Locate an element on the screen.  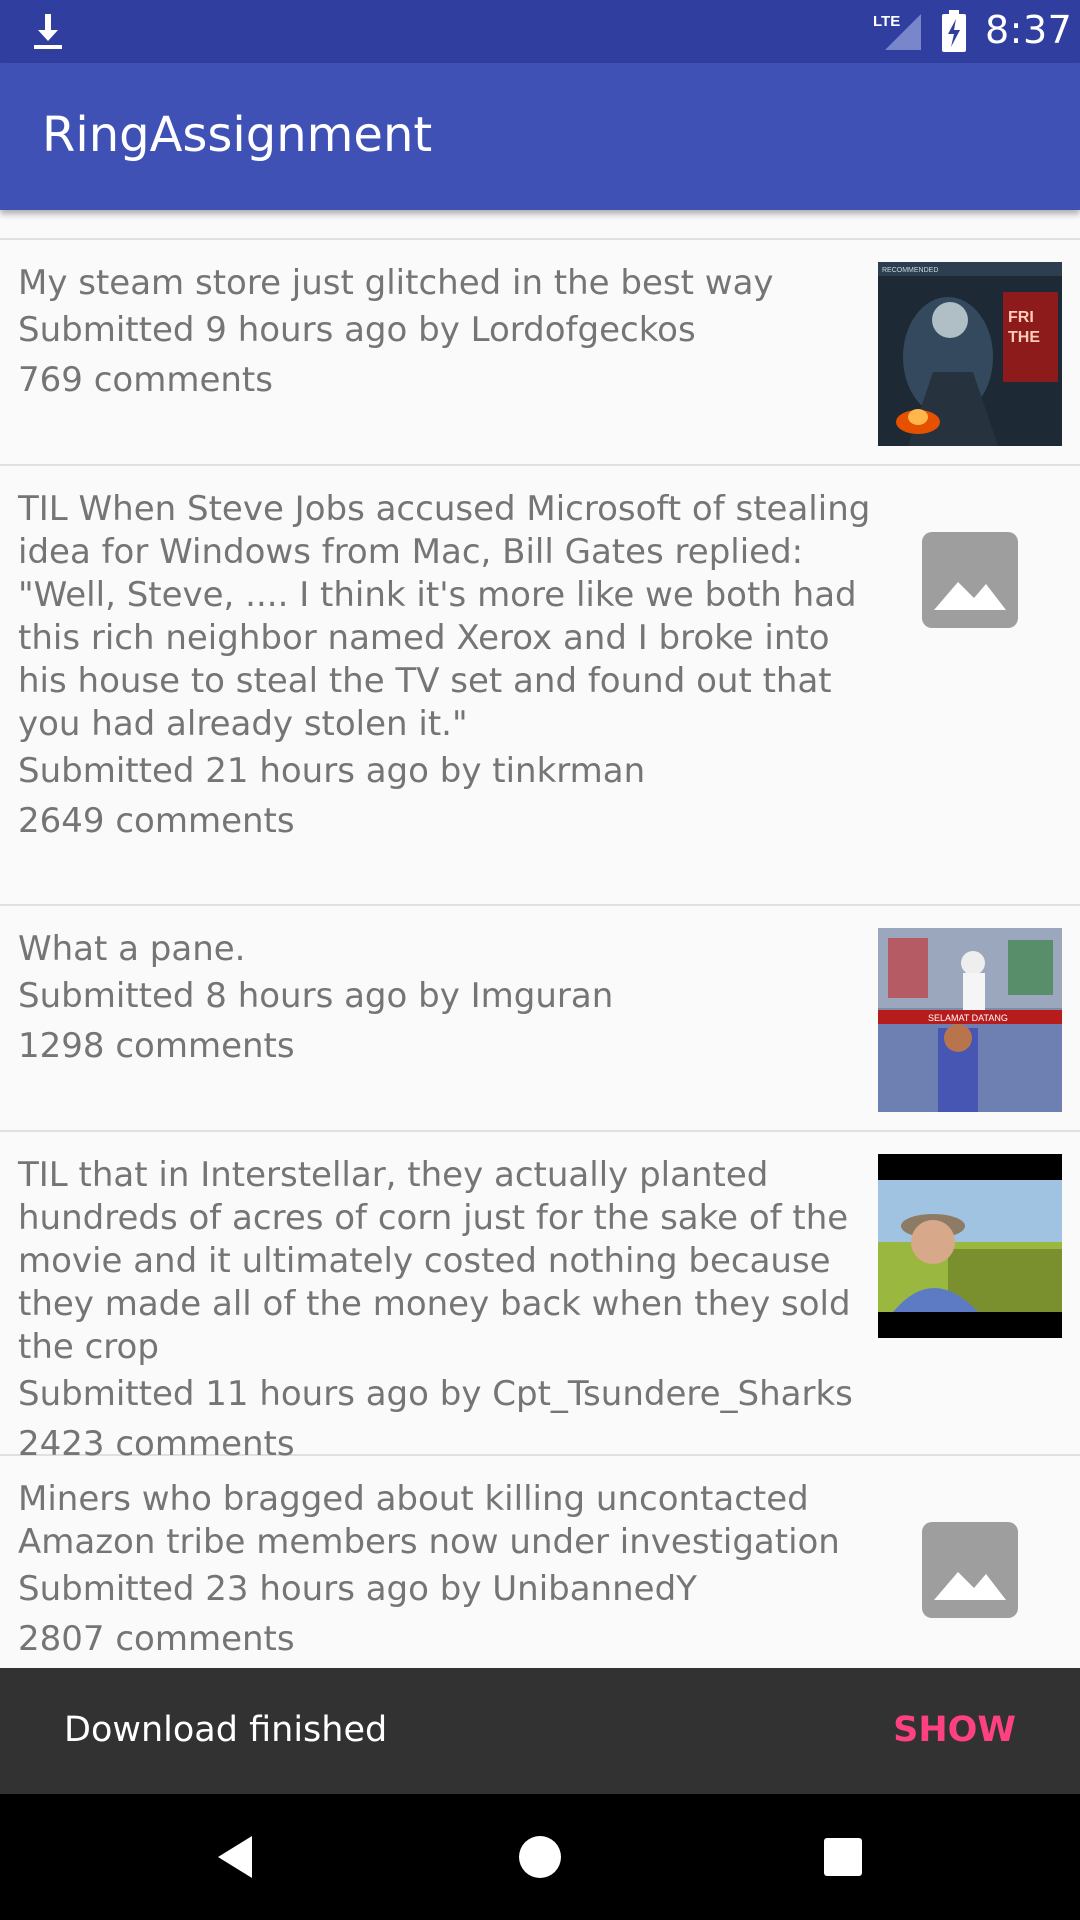
post-submitted: Submitted 8 hours ago by Imguran is located at coordinates (316, 996).